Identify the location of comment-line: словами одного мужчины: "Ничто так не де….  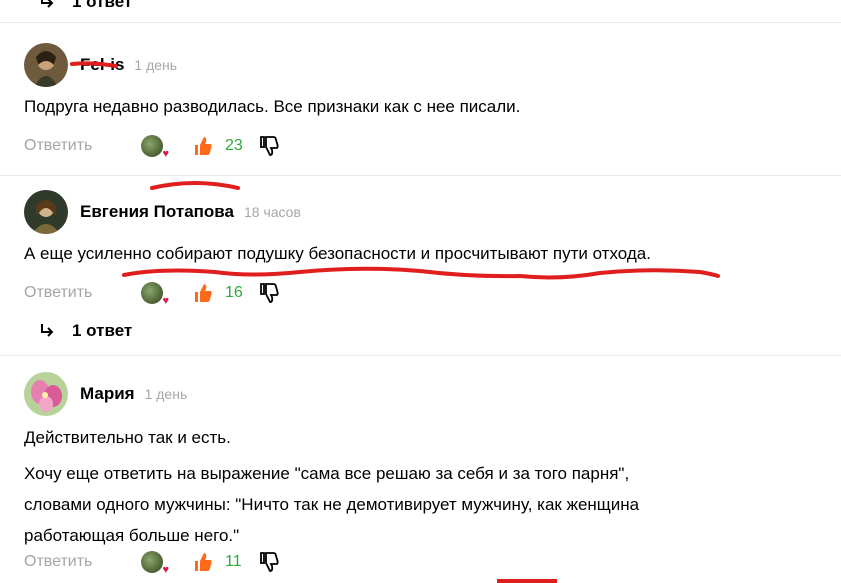
(332, 504).